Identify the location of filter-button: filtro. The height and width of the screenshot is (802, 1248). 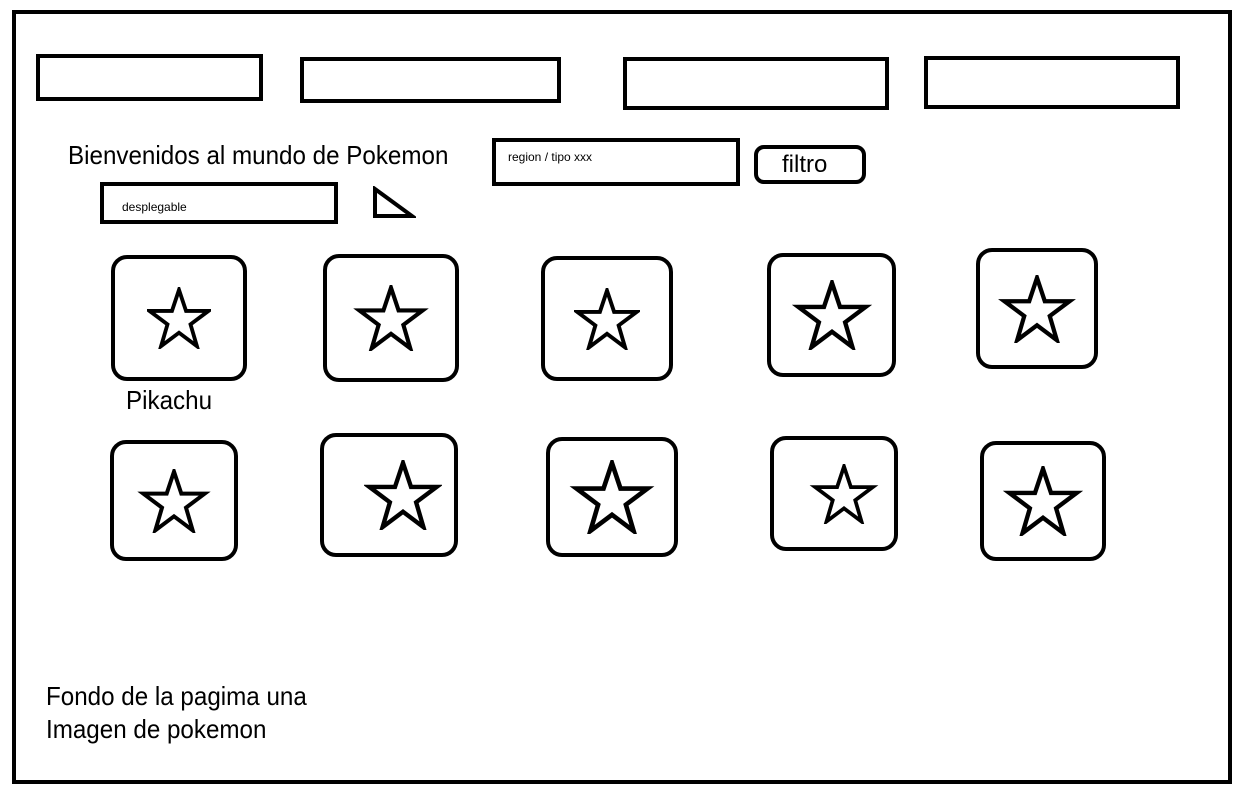
(810, 164).